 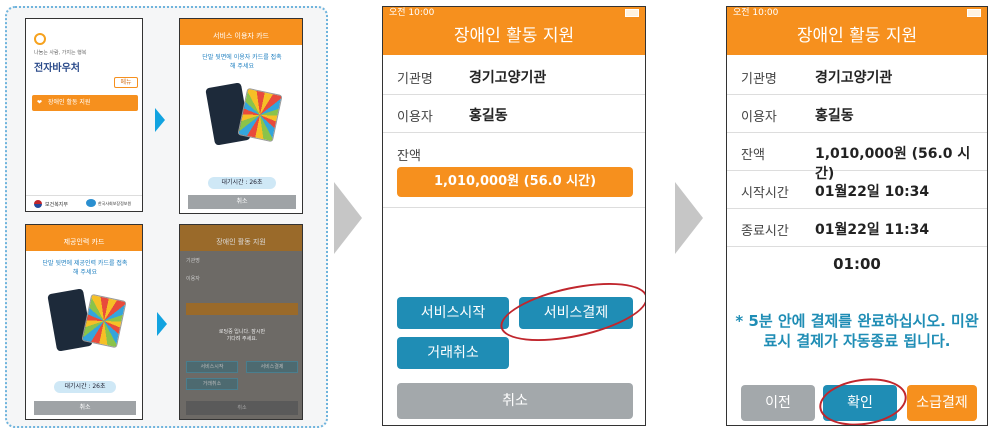 What do you see at coordinates (84, 203) in the screenshot?
I see `footer-logos: 보건복지부 한국사회보장정보원` at bounding box center [84, 203].